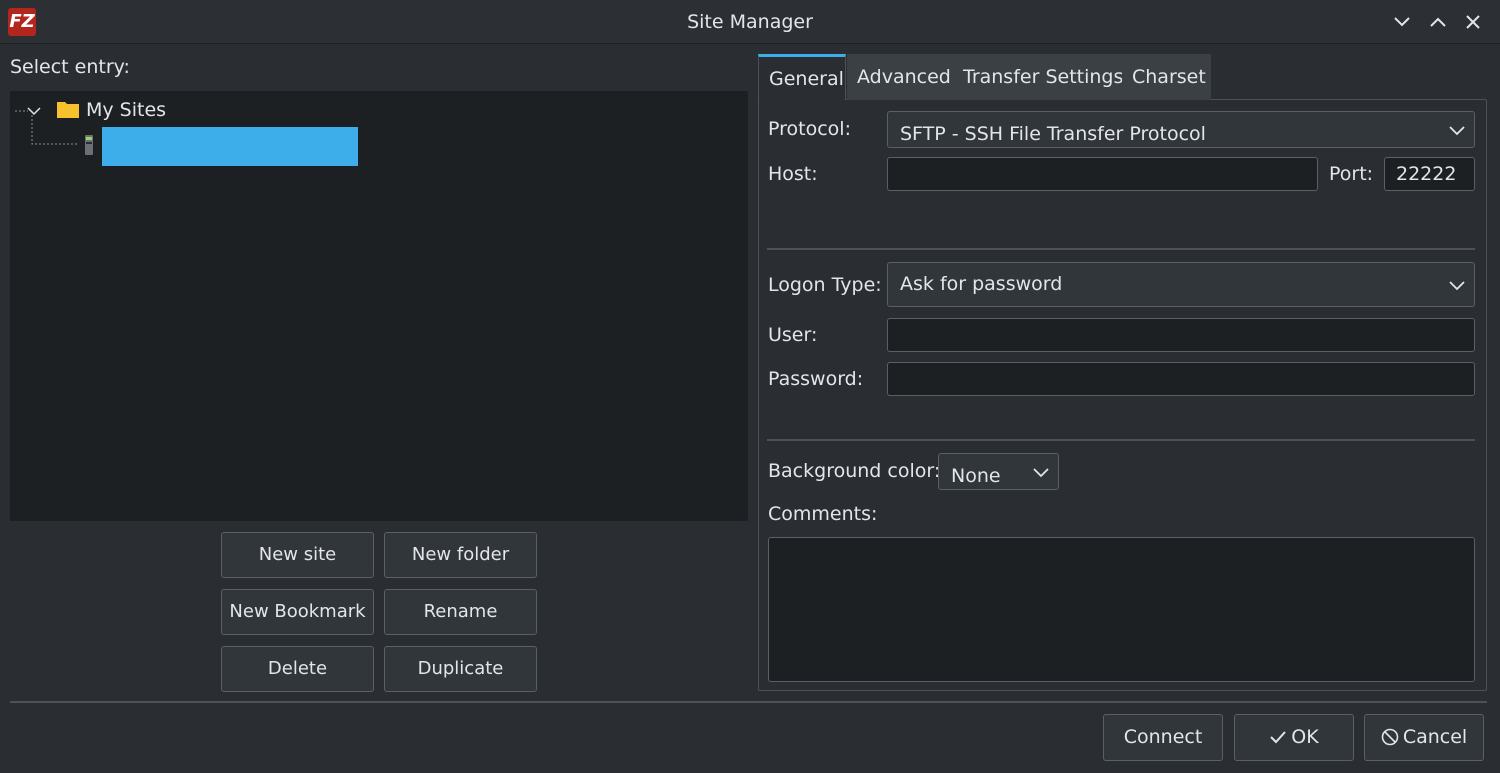 Image resolution: width=1500 pixels, height=773 pixels. I want to click on comments-textarea, so click(1121, 609).